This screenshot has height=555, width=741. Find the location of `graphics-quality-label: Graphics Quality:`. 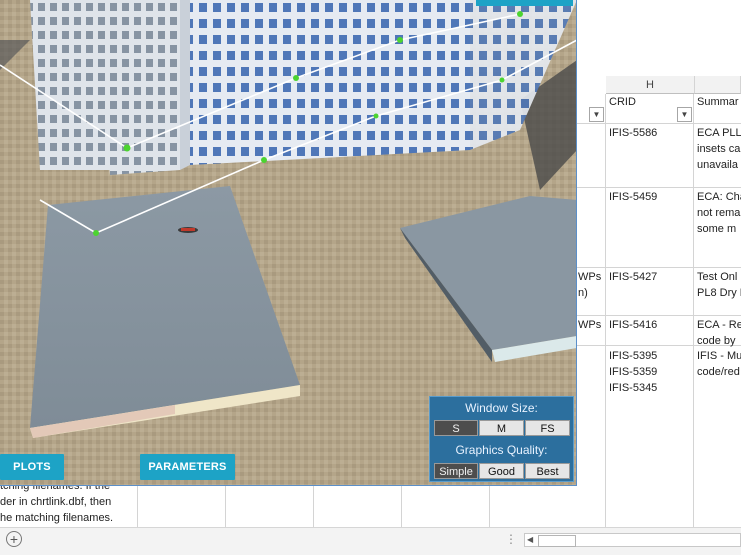

graphics-quality-label: Graphics Quality: is located at coordinates (501, 450).